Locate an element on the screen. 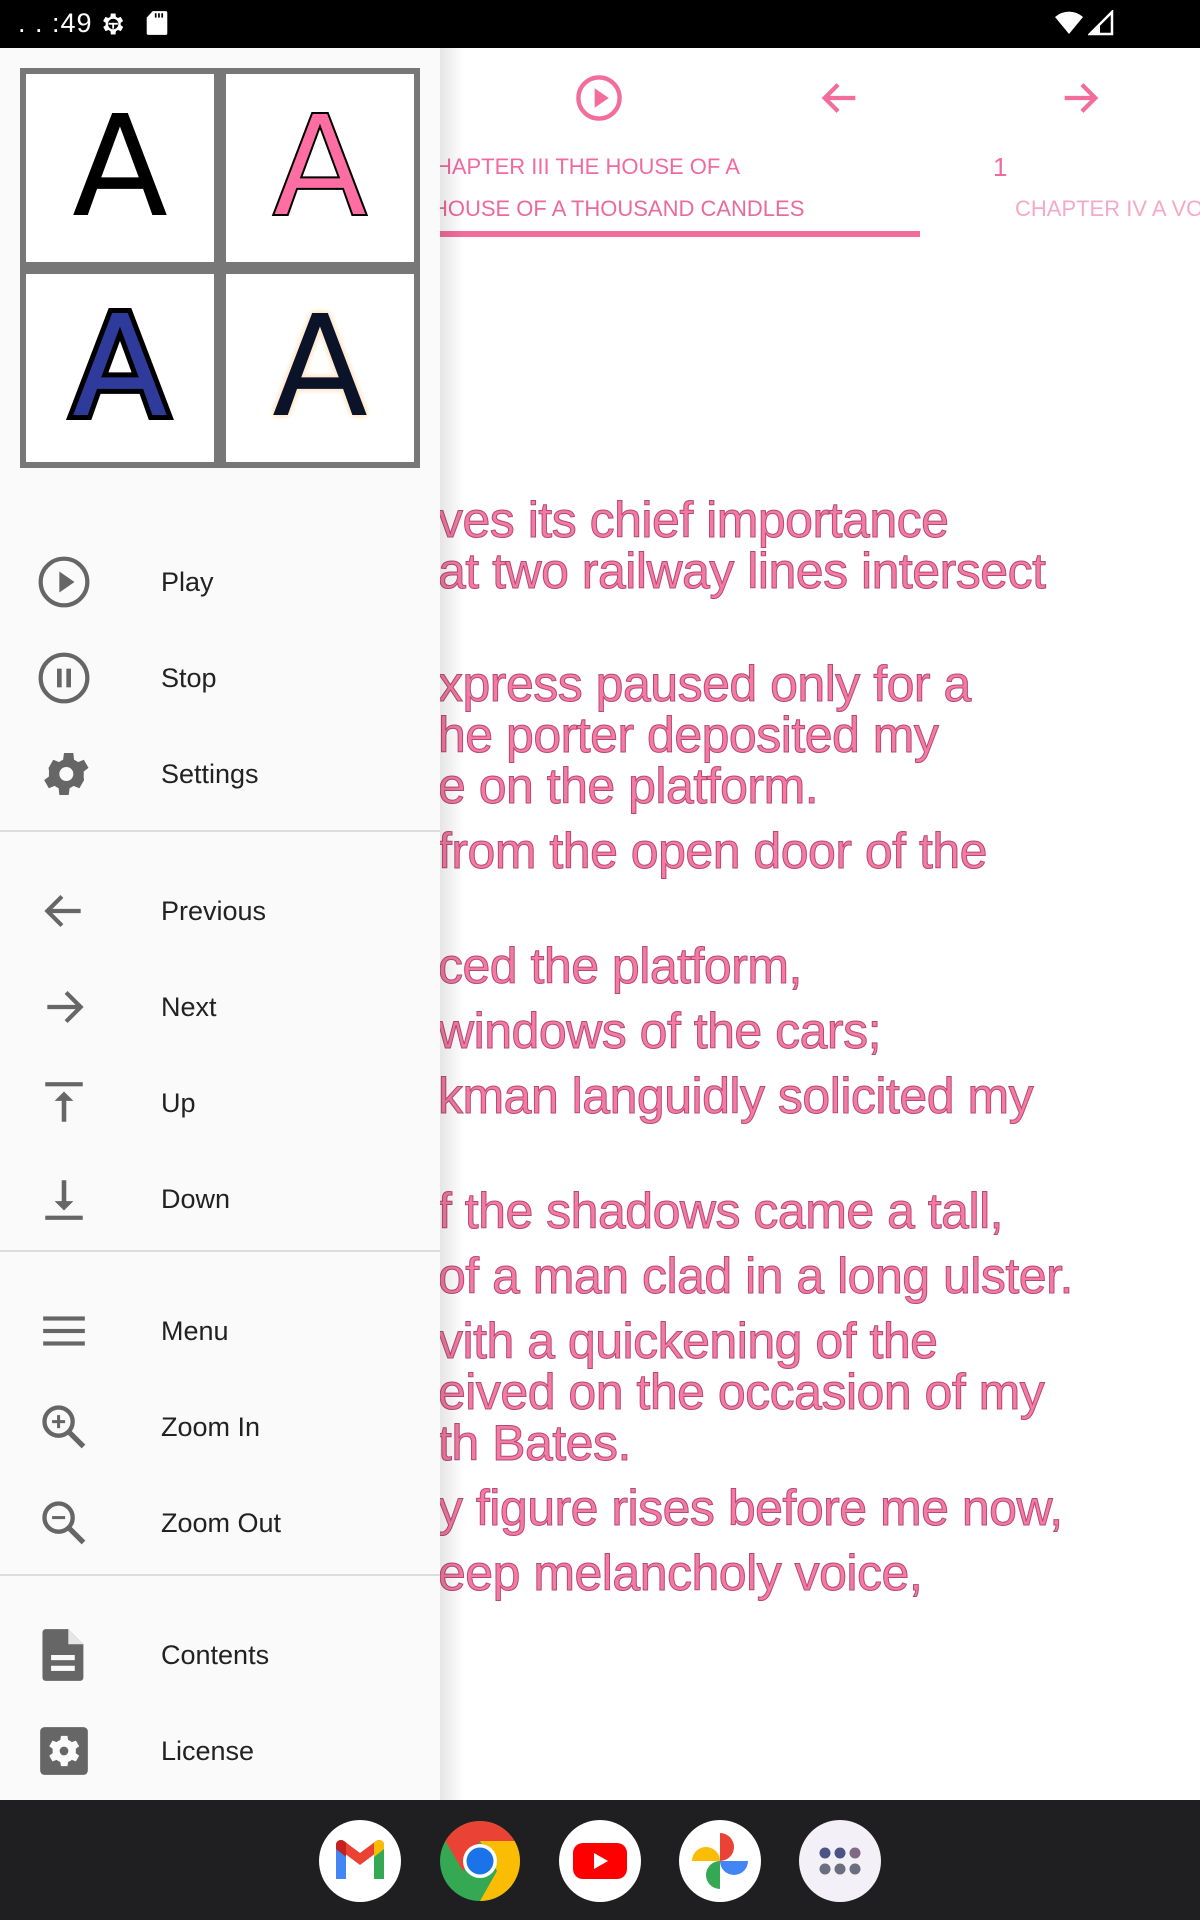 The image size is (1200, 1920). text-line: kman languidly solicited my is located at coordinates (735, 1096).